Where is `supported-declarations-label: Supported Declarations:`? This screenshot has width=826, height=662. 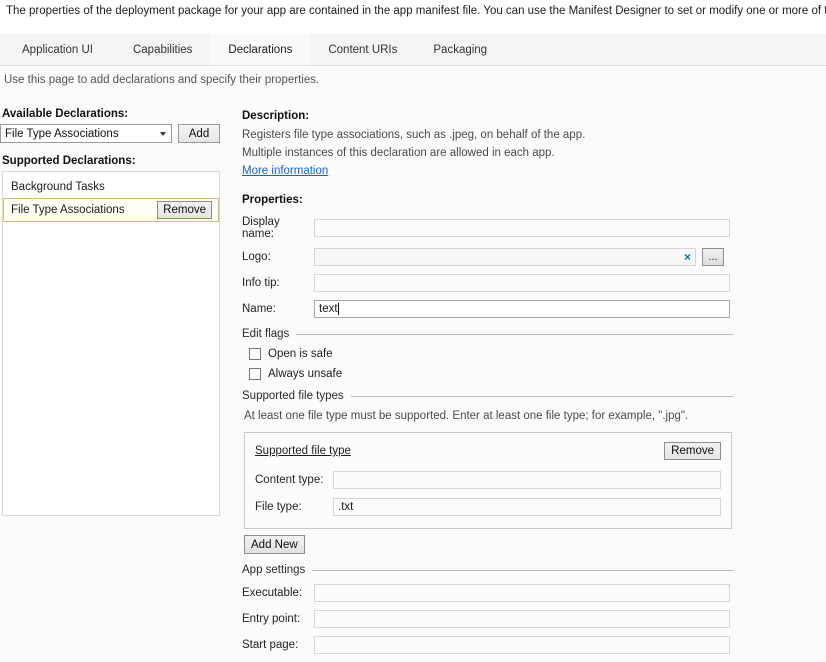
supported-declarations-label: Supported Declarations: is located at coordinates (69, 161).